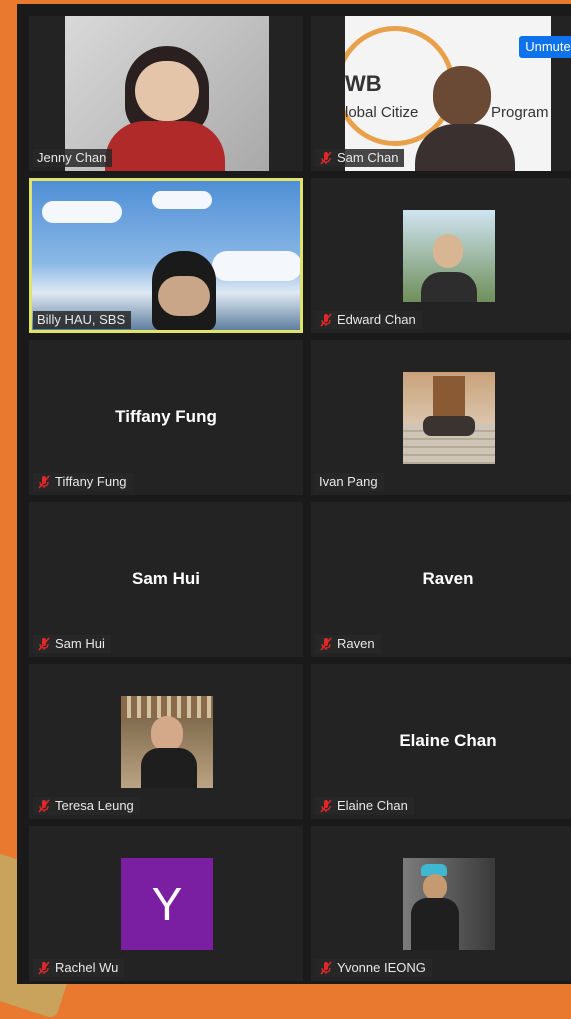  I want to click on display-name: Sam Hui, so click(166, 578).